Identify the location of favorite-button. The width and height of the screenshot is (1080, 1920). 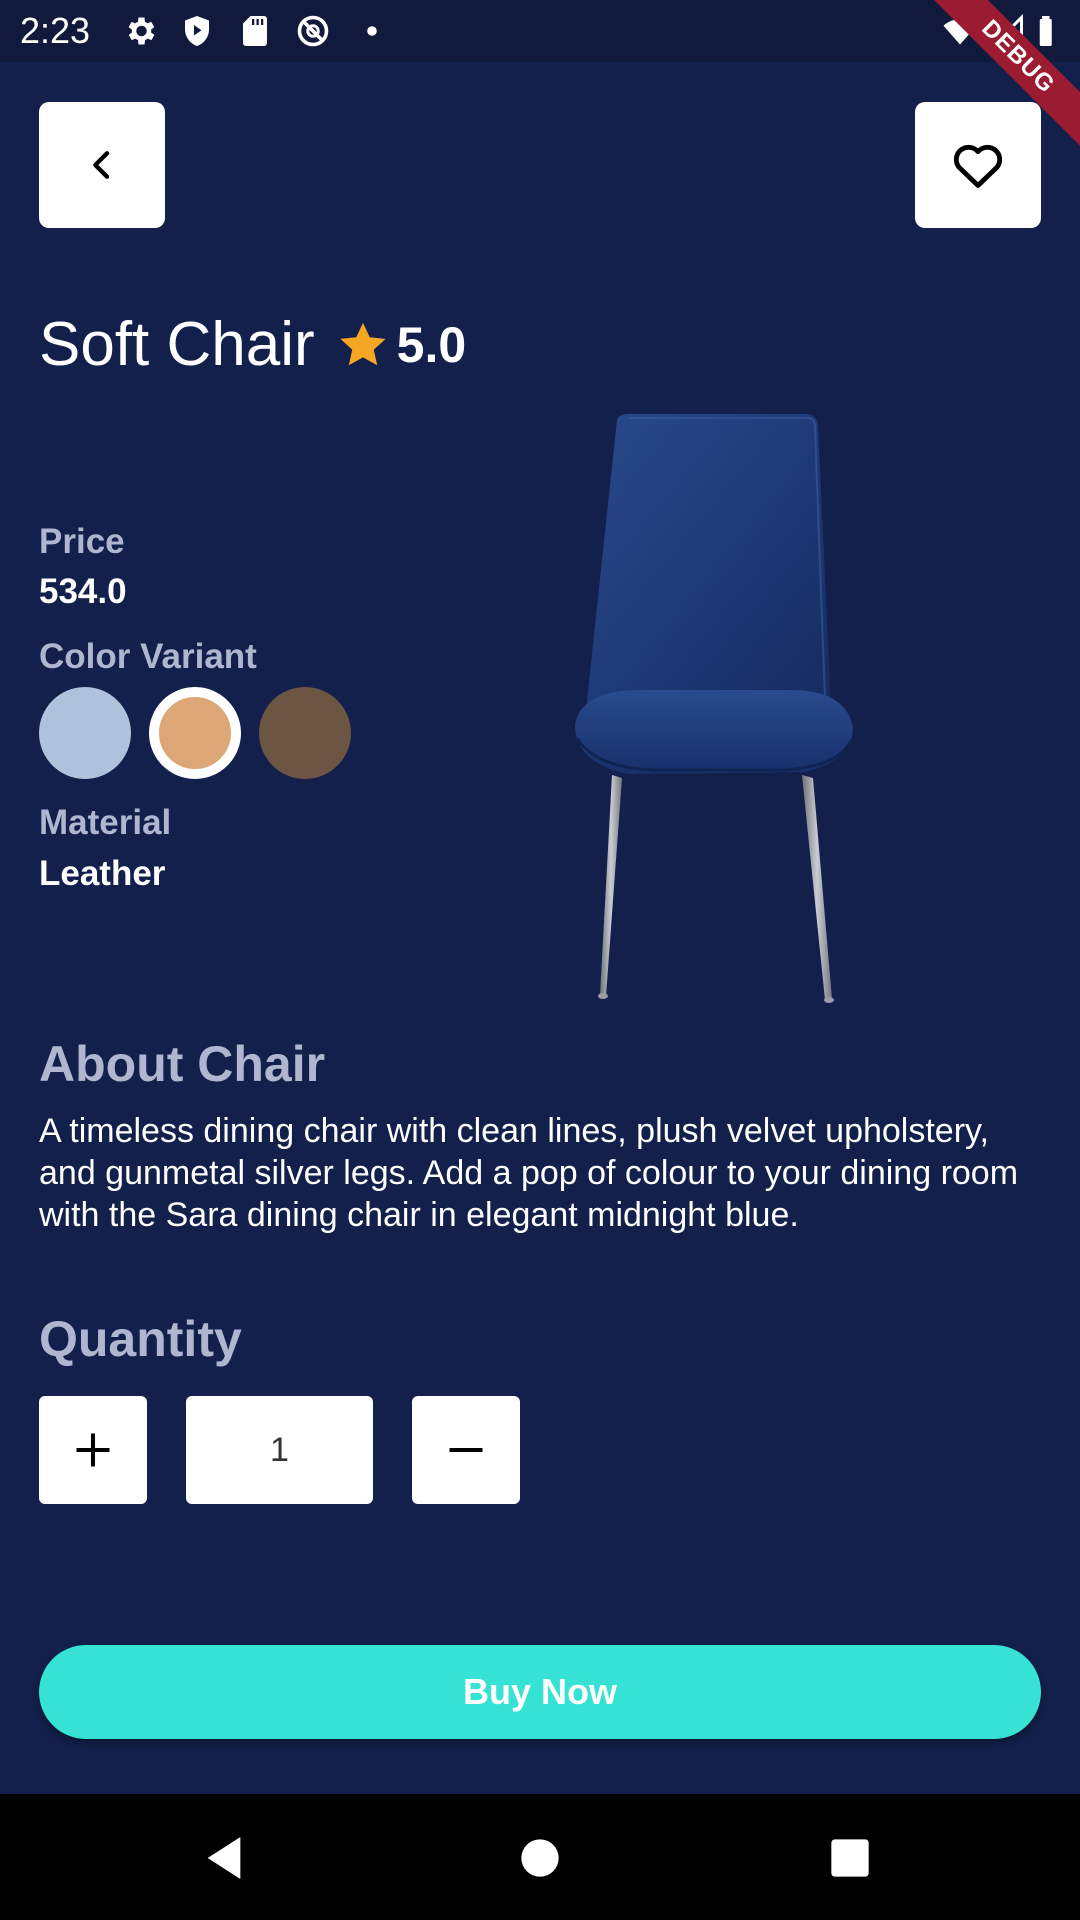
(978, 165).